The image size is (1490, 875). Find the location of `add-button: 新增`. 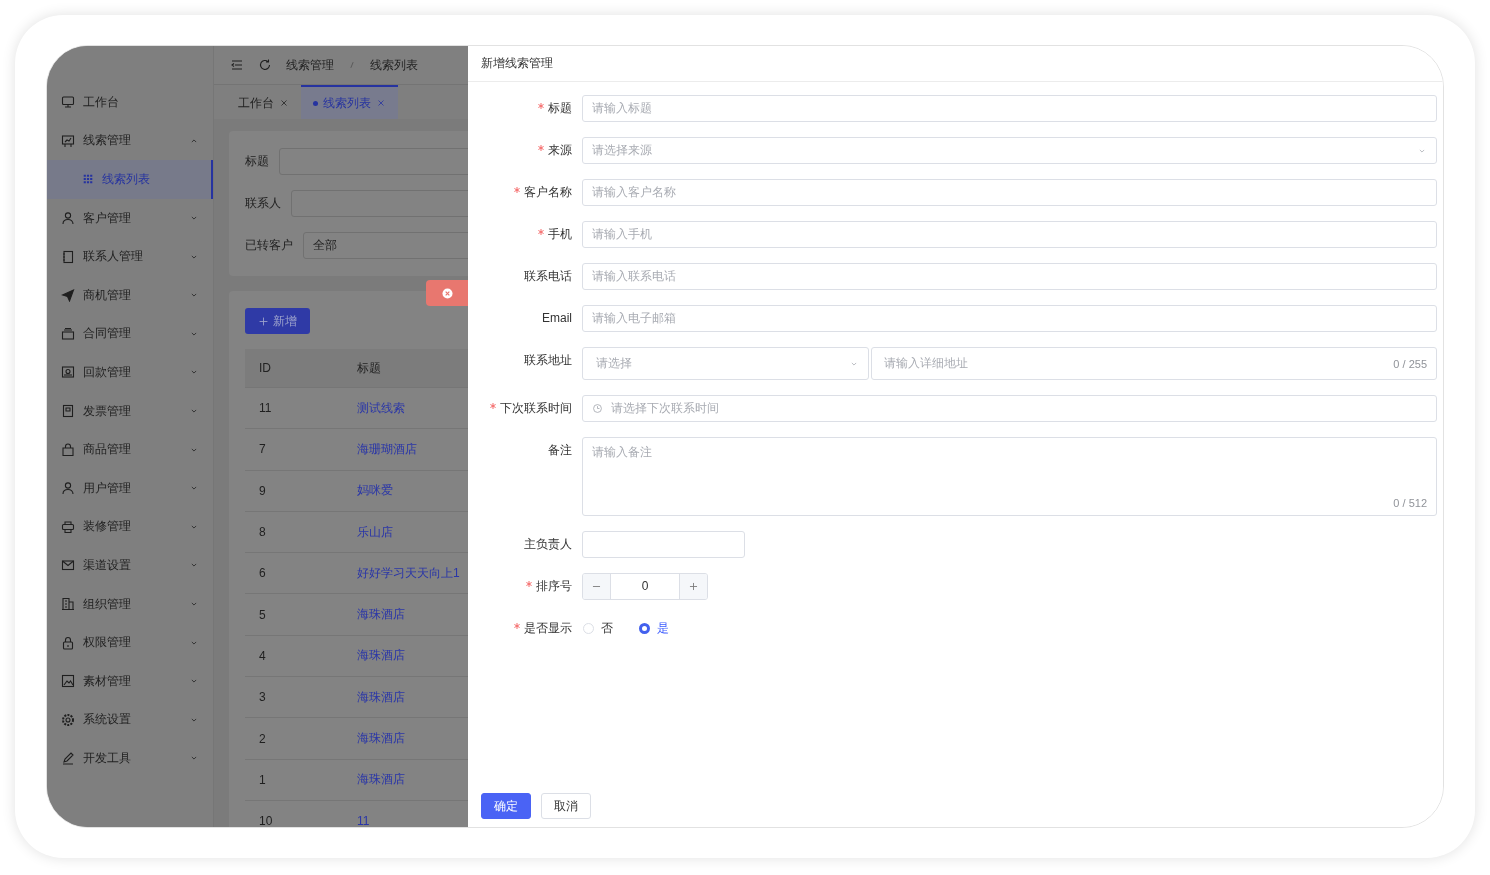

add-button: 新增 is located at coordinates (277, 321).